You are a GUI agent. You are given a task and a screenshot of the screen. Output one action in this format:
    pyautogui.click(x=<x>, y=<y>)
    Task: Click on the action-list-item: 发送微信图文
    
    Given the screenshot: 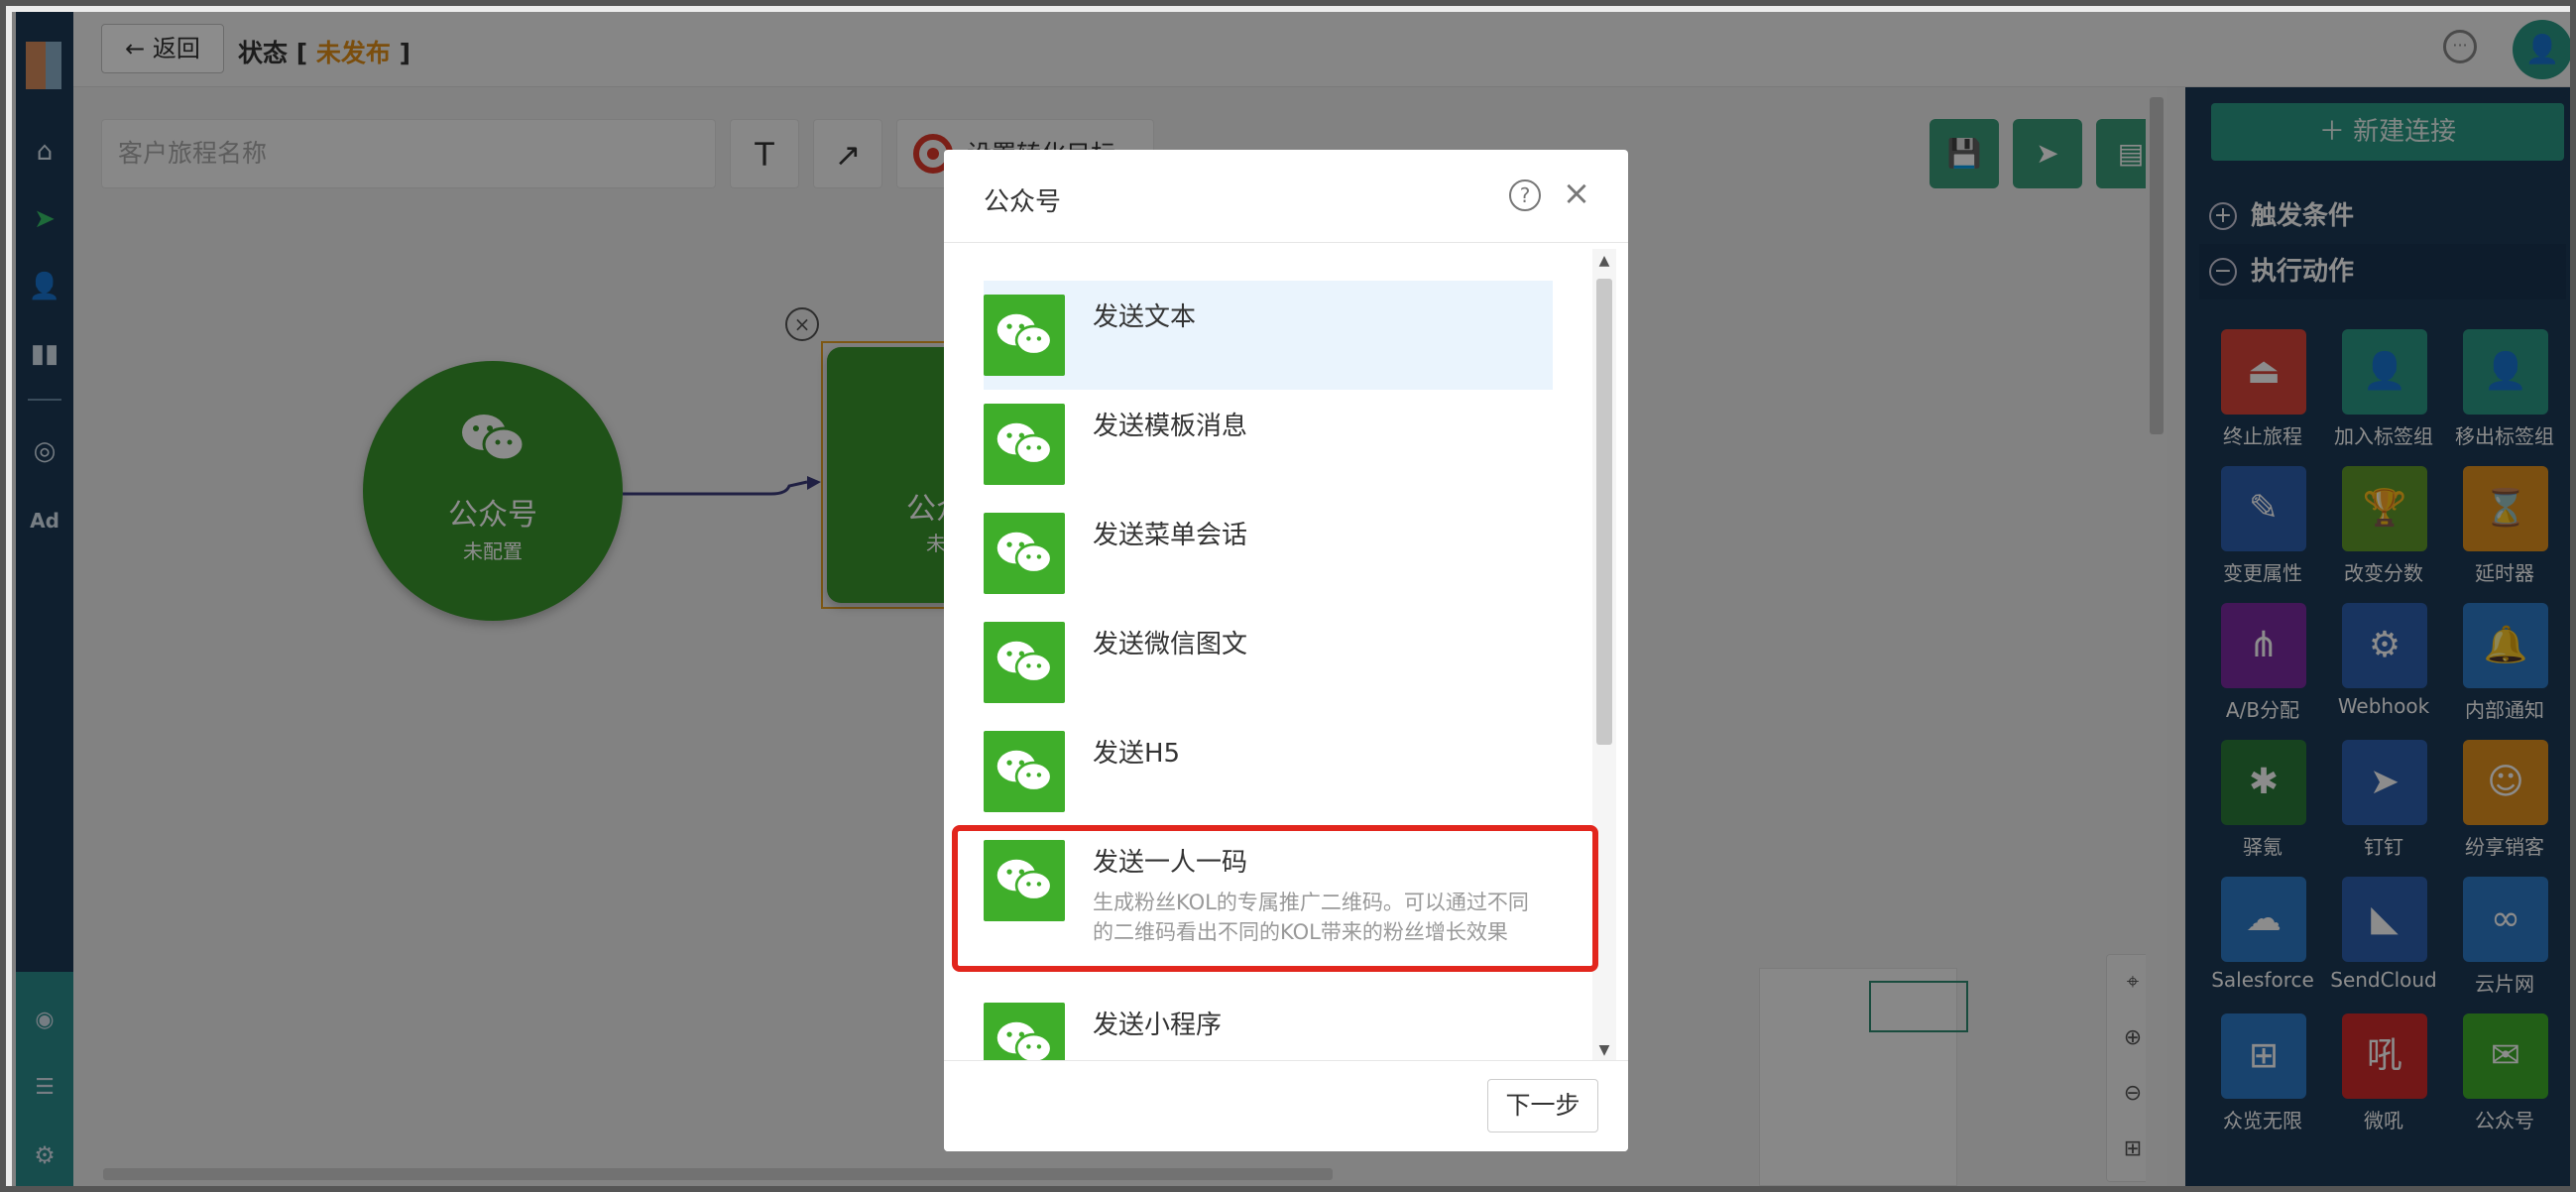 What is the action you would take?
    pyautogui.click(x=1268, y=662)
    